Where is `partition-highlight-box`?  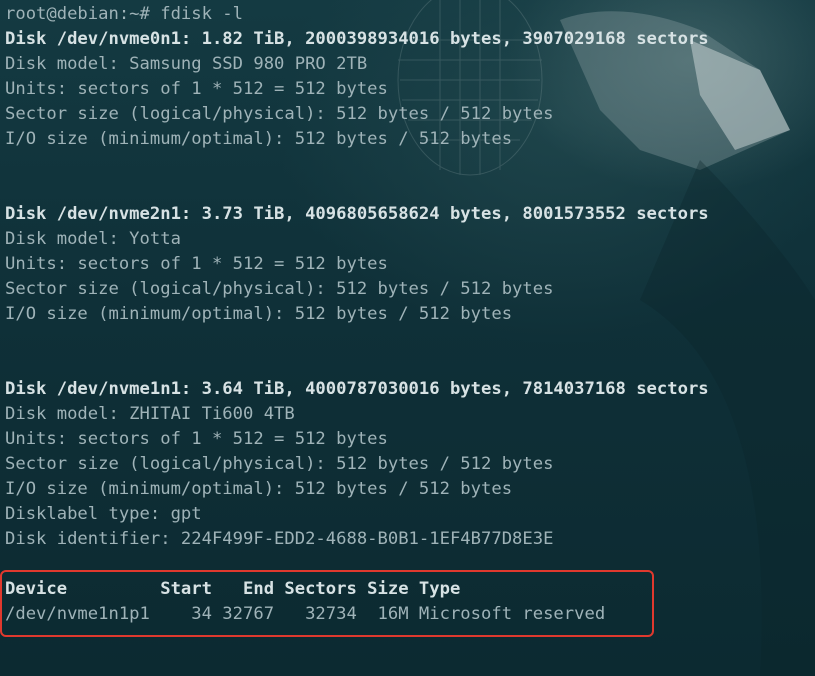 partition-highlight-box is located at coordinates (327, 603).